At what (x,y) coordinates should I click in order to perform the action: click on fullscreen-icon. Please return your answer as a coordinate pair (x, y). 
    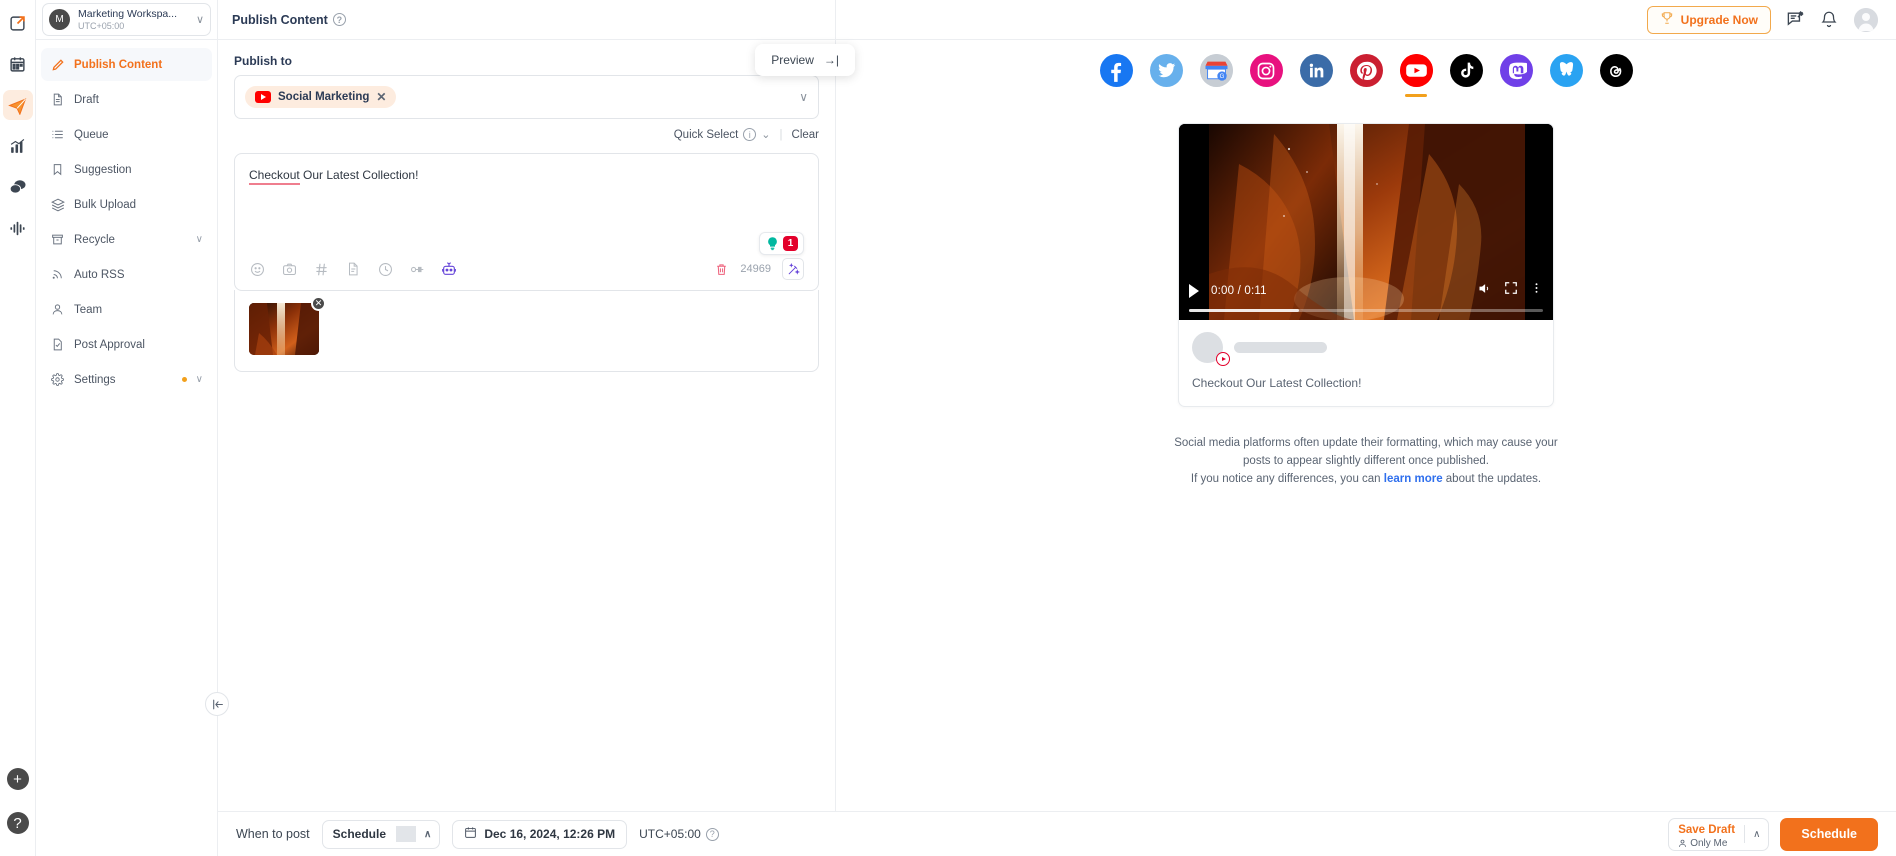
    Looking at the image, I should click on (1511, 290).